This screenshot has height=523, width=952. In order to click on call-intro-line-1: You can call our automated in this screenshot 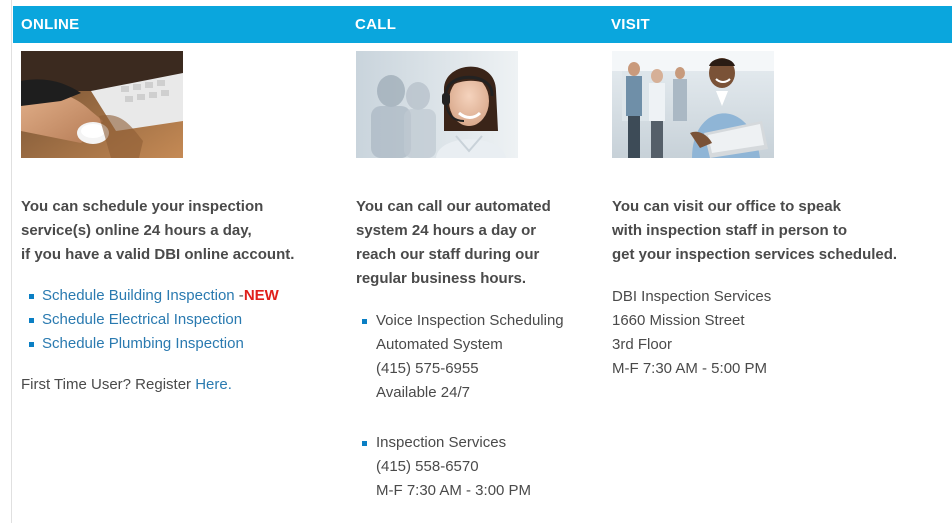, I will do `click(453, 206)`.